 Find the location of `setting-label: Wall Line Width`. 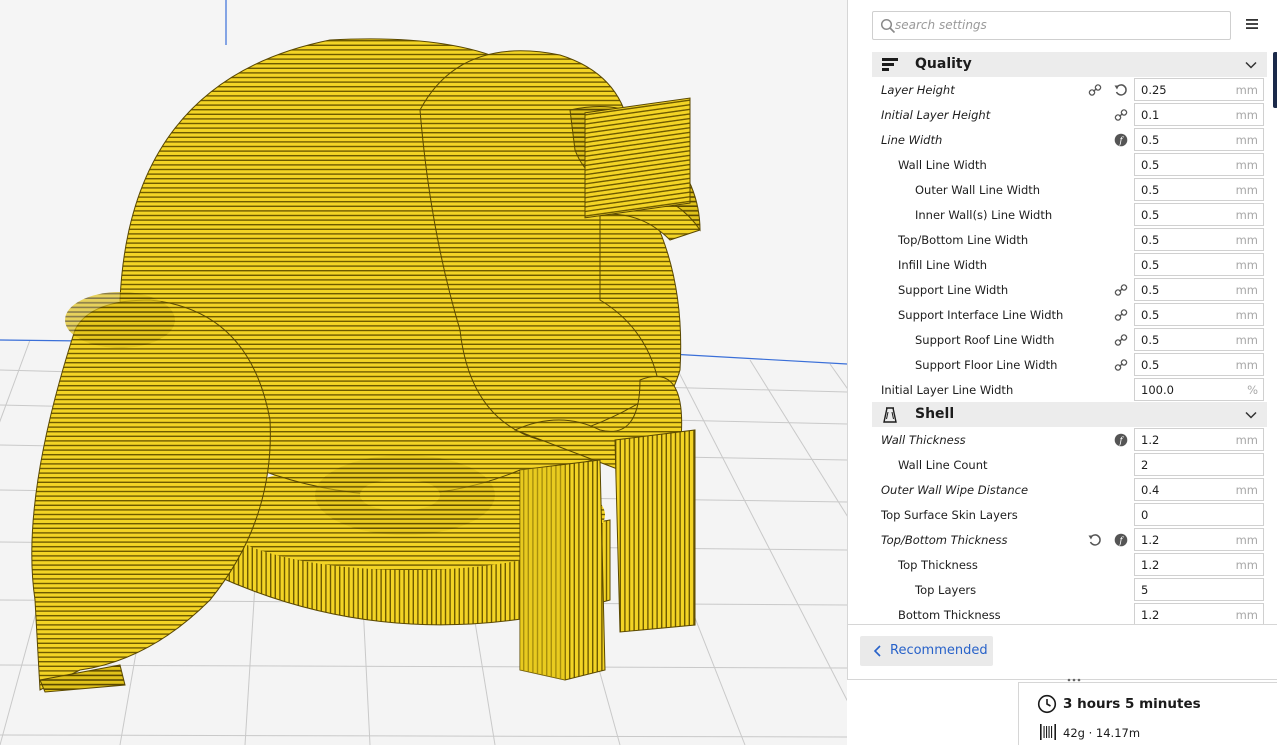

setting-label: Wall Line Width is located at coordinates (942, 165).